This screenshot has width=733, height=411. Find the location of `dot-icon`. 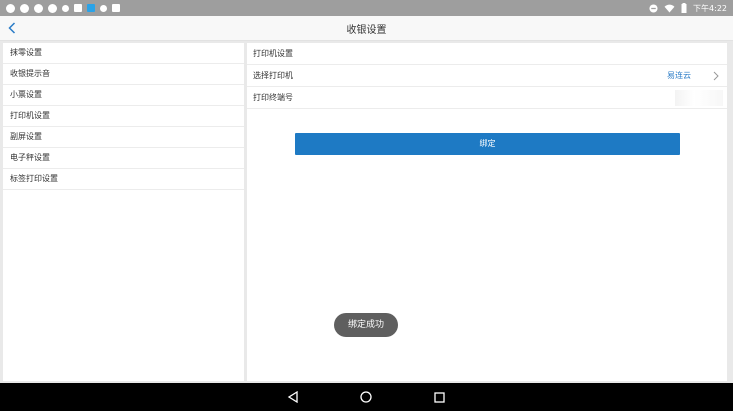

dot-icon is located at coordinates (65, 8).